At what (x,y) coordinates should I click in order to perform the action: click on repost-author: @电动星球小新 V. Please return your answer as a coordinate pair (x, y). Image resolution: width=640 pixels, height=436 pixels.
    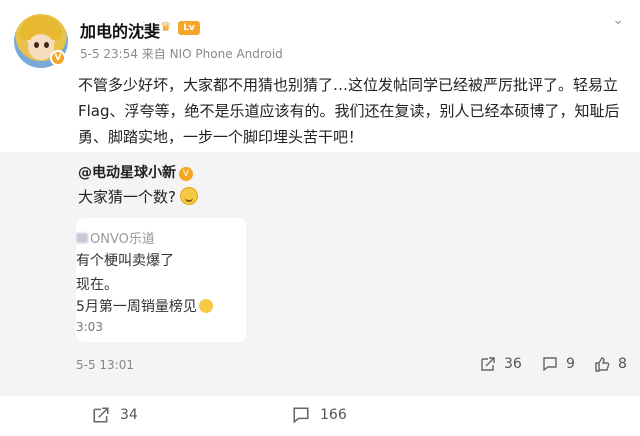
    Looking at the image, I should click on (135, 172).